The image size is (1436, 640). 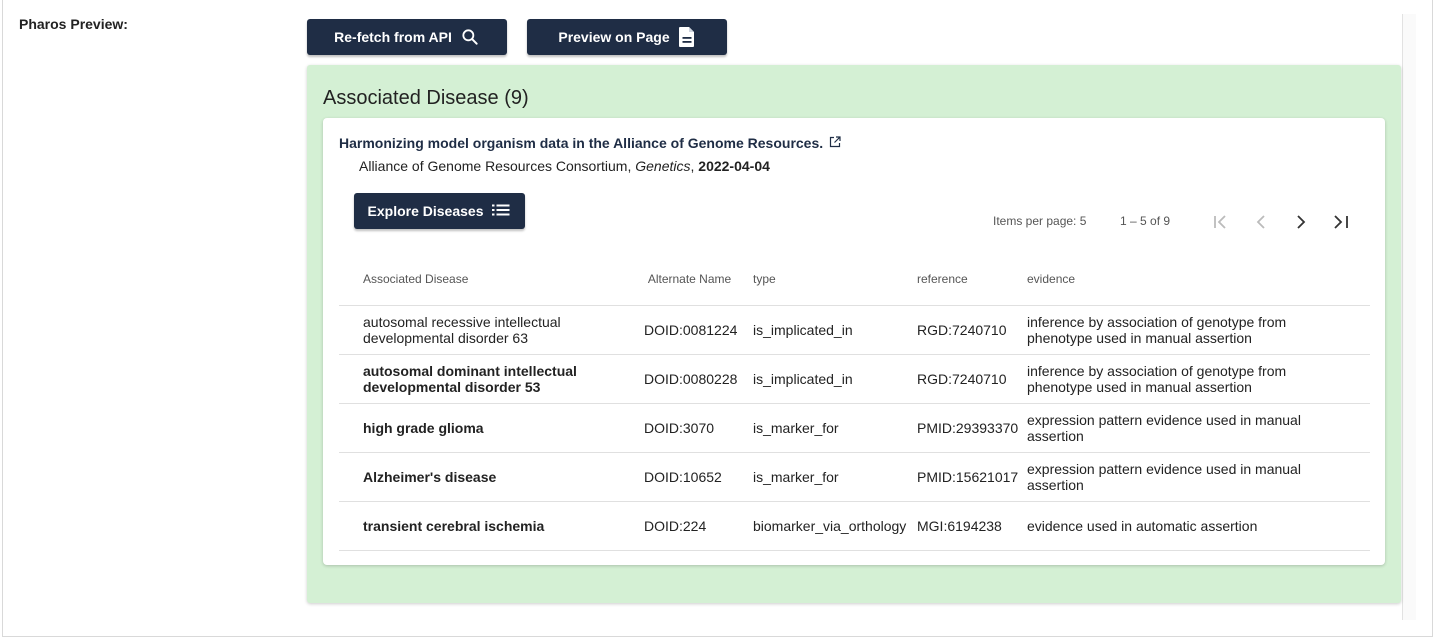 What do you see at coordinates (972, 428) in the screenshot?
I see `reference-id: PMID:29393370` at bounding box center [972, 428].